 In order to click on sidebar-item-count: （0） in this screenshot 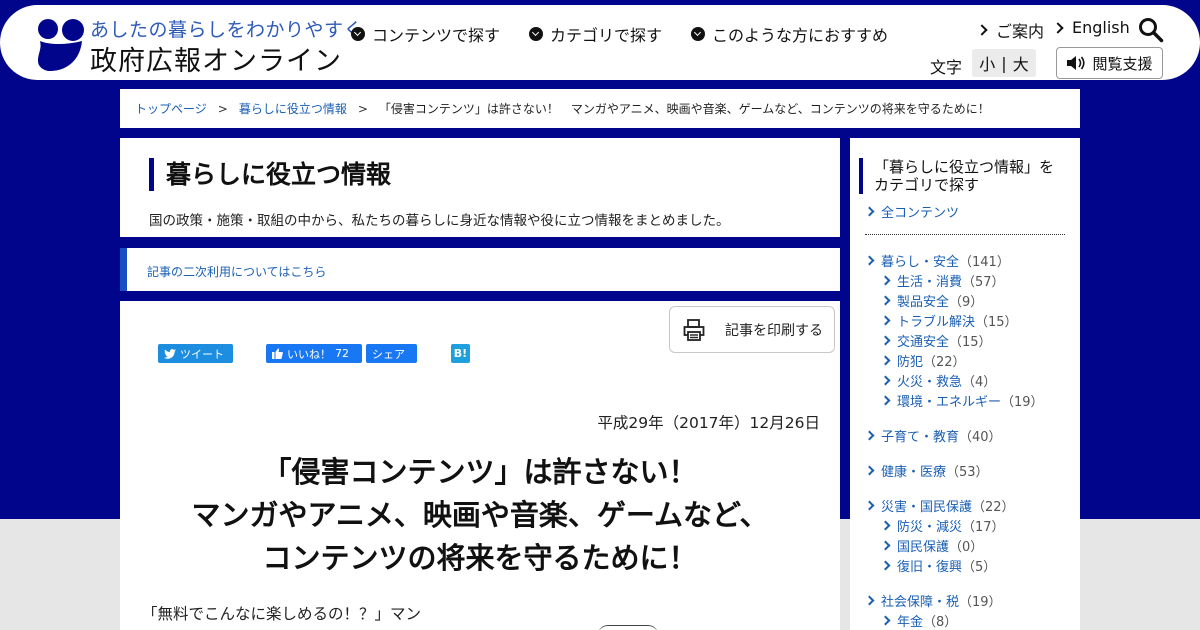, I will do `click(966, 547)`.